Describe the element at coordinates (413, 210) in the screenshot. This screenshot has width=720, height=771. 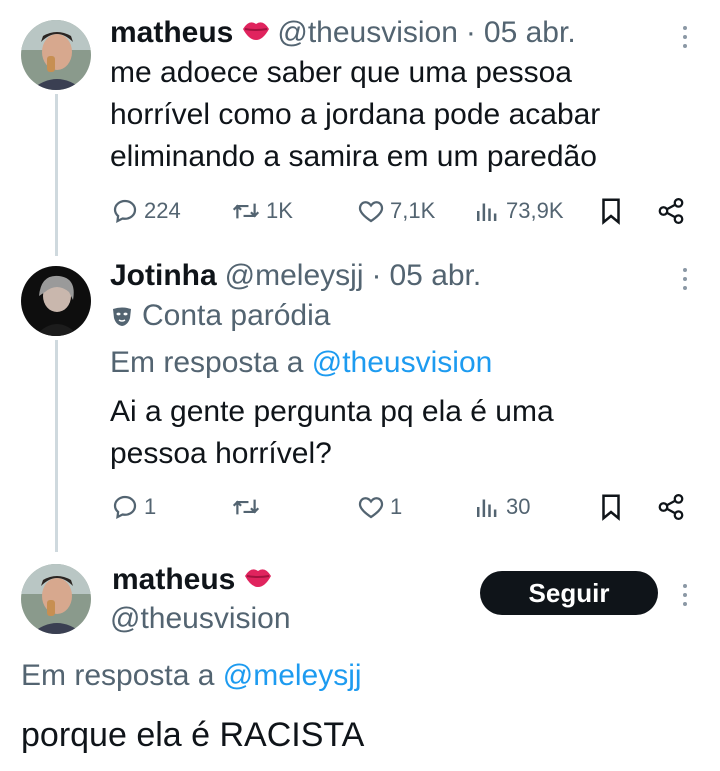
I see `like-count: 7,1K` at that location.